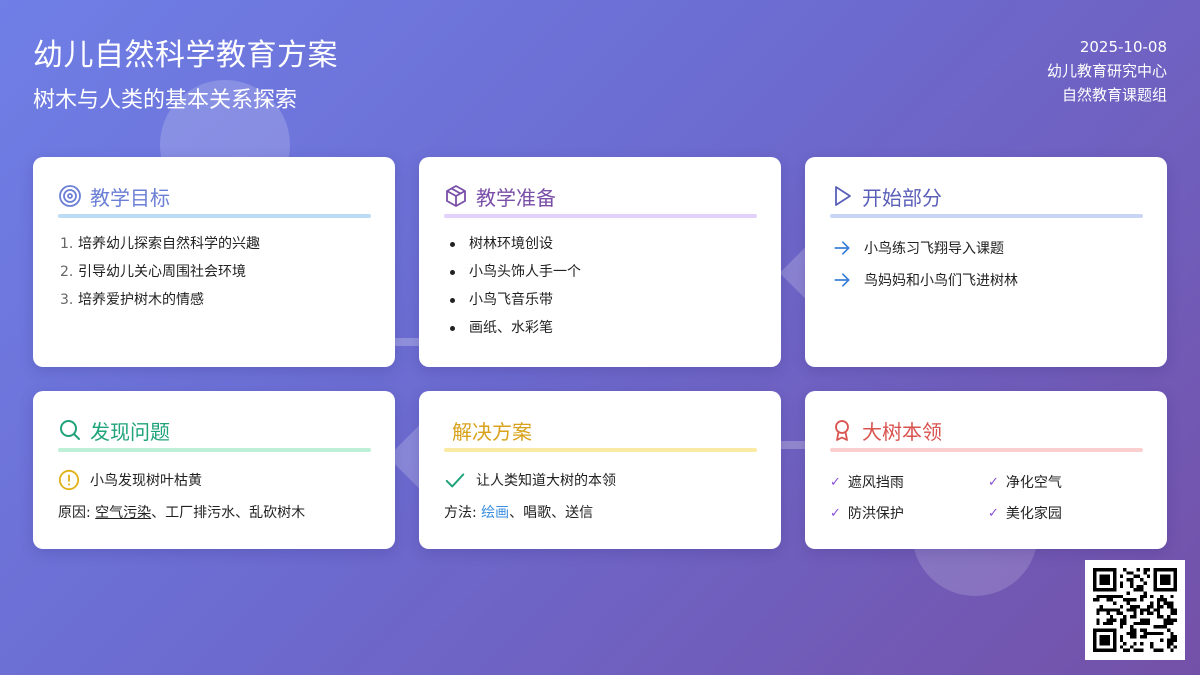  Describe the element at coordinates (130, 431) in the screenshot. I see `card-title: 发现问题` at that location.